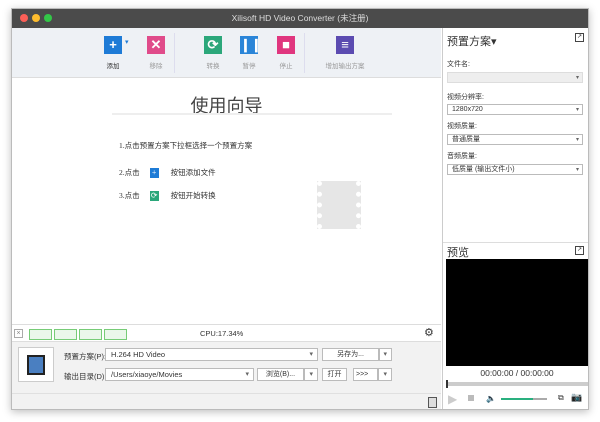 Image resolution: width=600 pixels, height=422 pixels. What do you see at coordinates (85, 376) in the screenshot?
I see `output-label: 输出目录(D):` at bounding box center [85, 376].